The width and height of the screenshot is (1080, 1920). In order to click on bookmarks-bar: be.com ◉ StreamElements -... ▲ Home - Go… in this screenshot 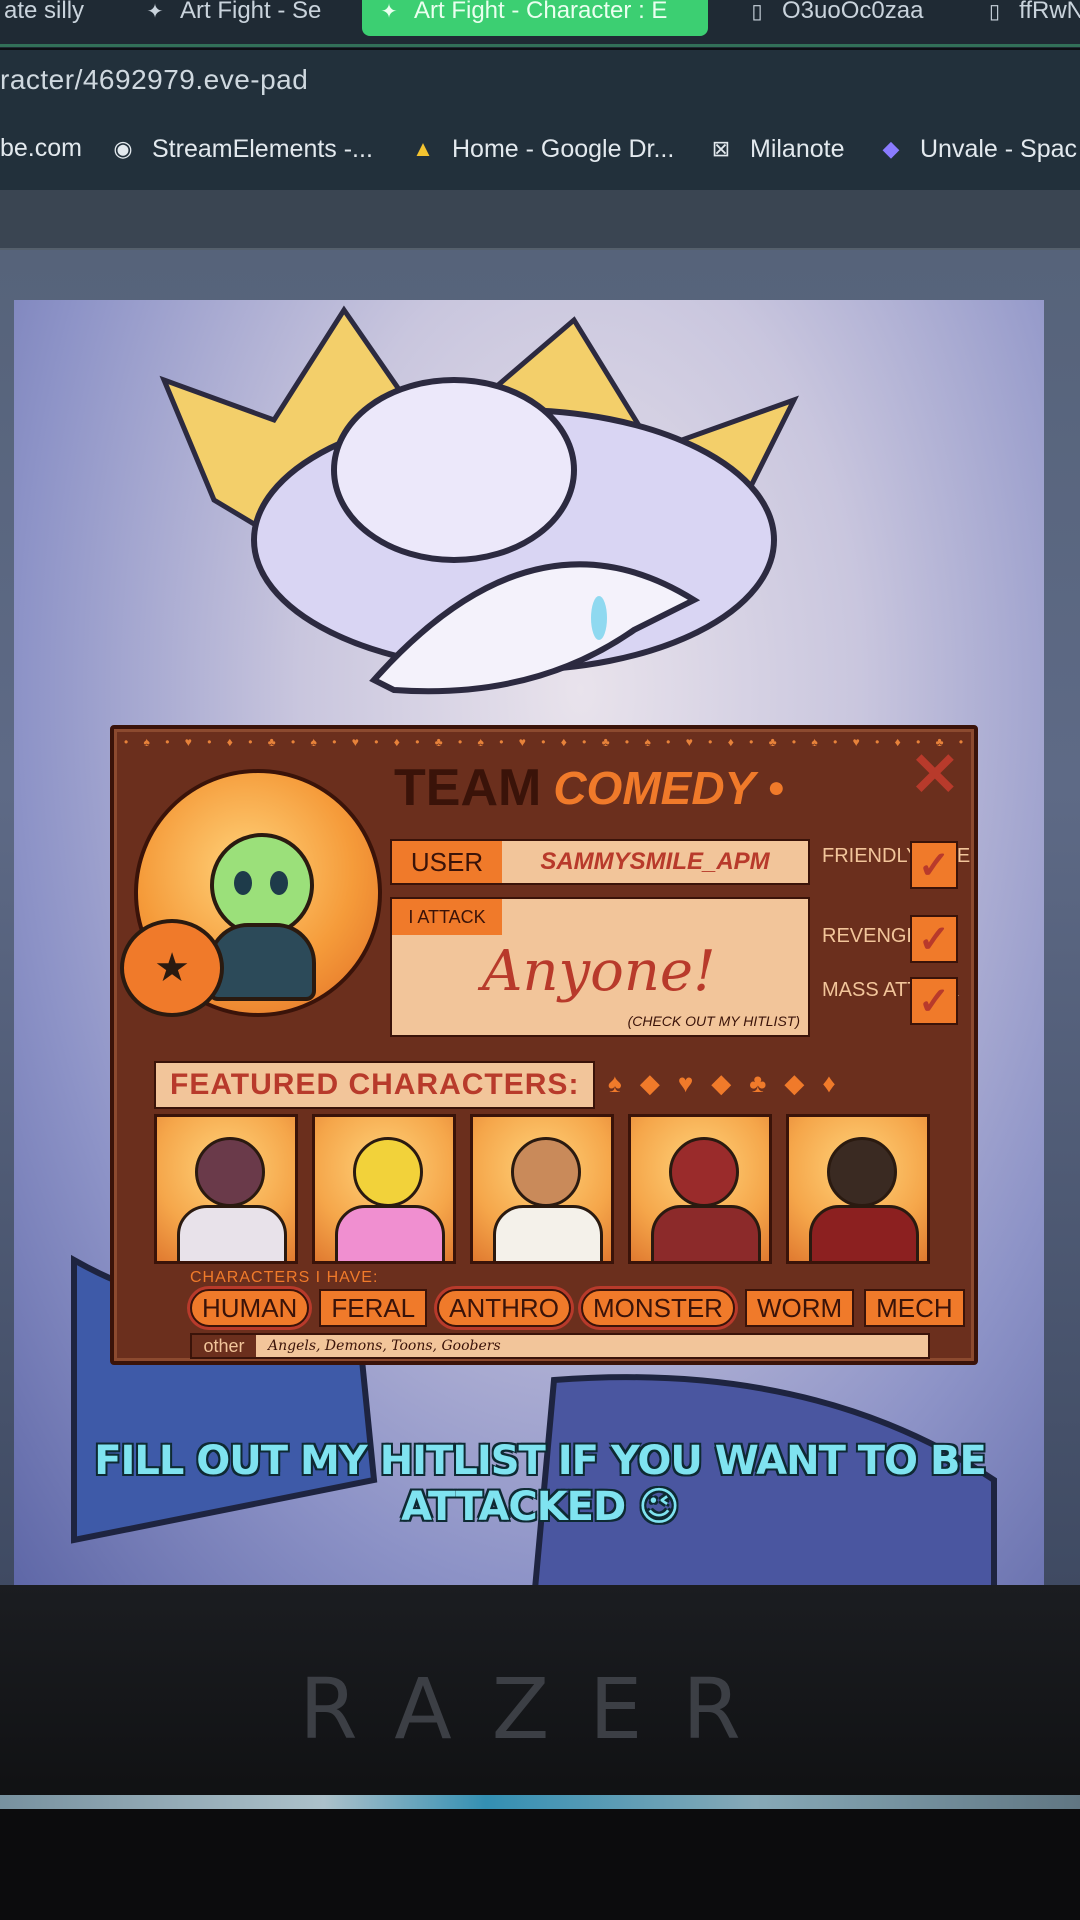, I will do `click(540, 153)`.